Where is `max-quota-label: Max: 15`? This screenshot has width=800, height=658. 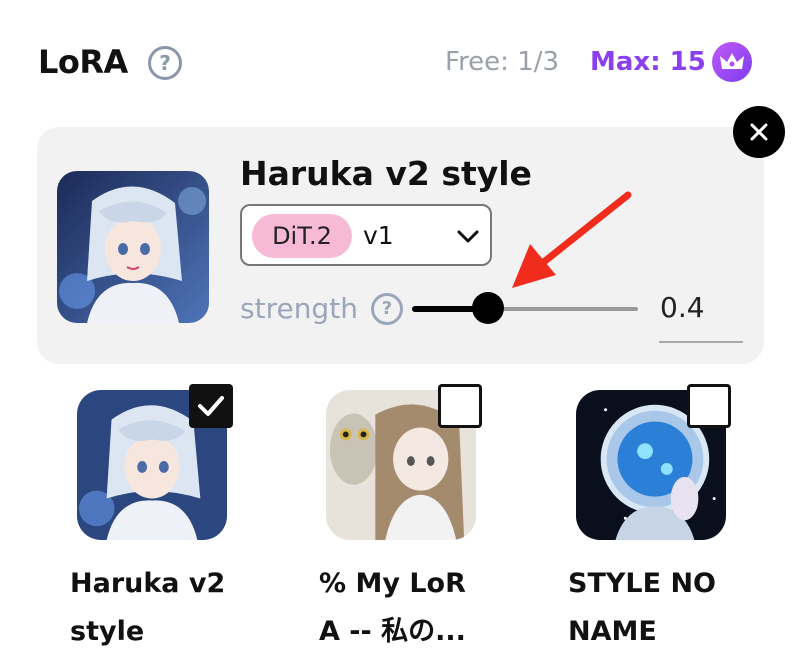 max-quota-label: Max: 15 is located at coordinates (648, 62).